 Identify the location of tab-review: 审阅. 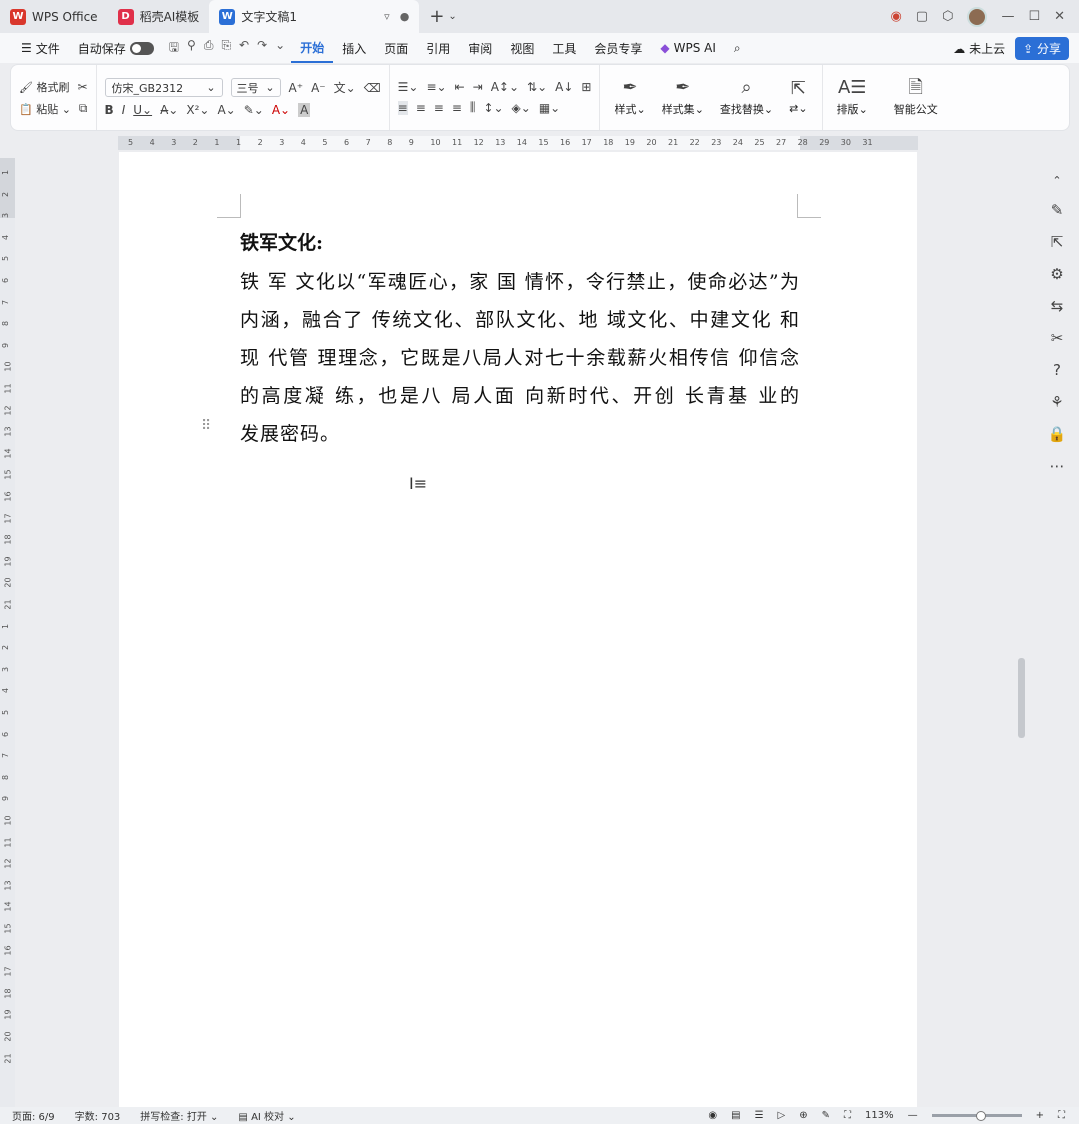
(480, 48).